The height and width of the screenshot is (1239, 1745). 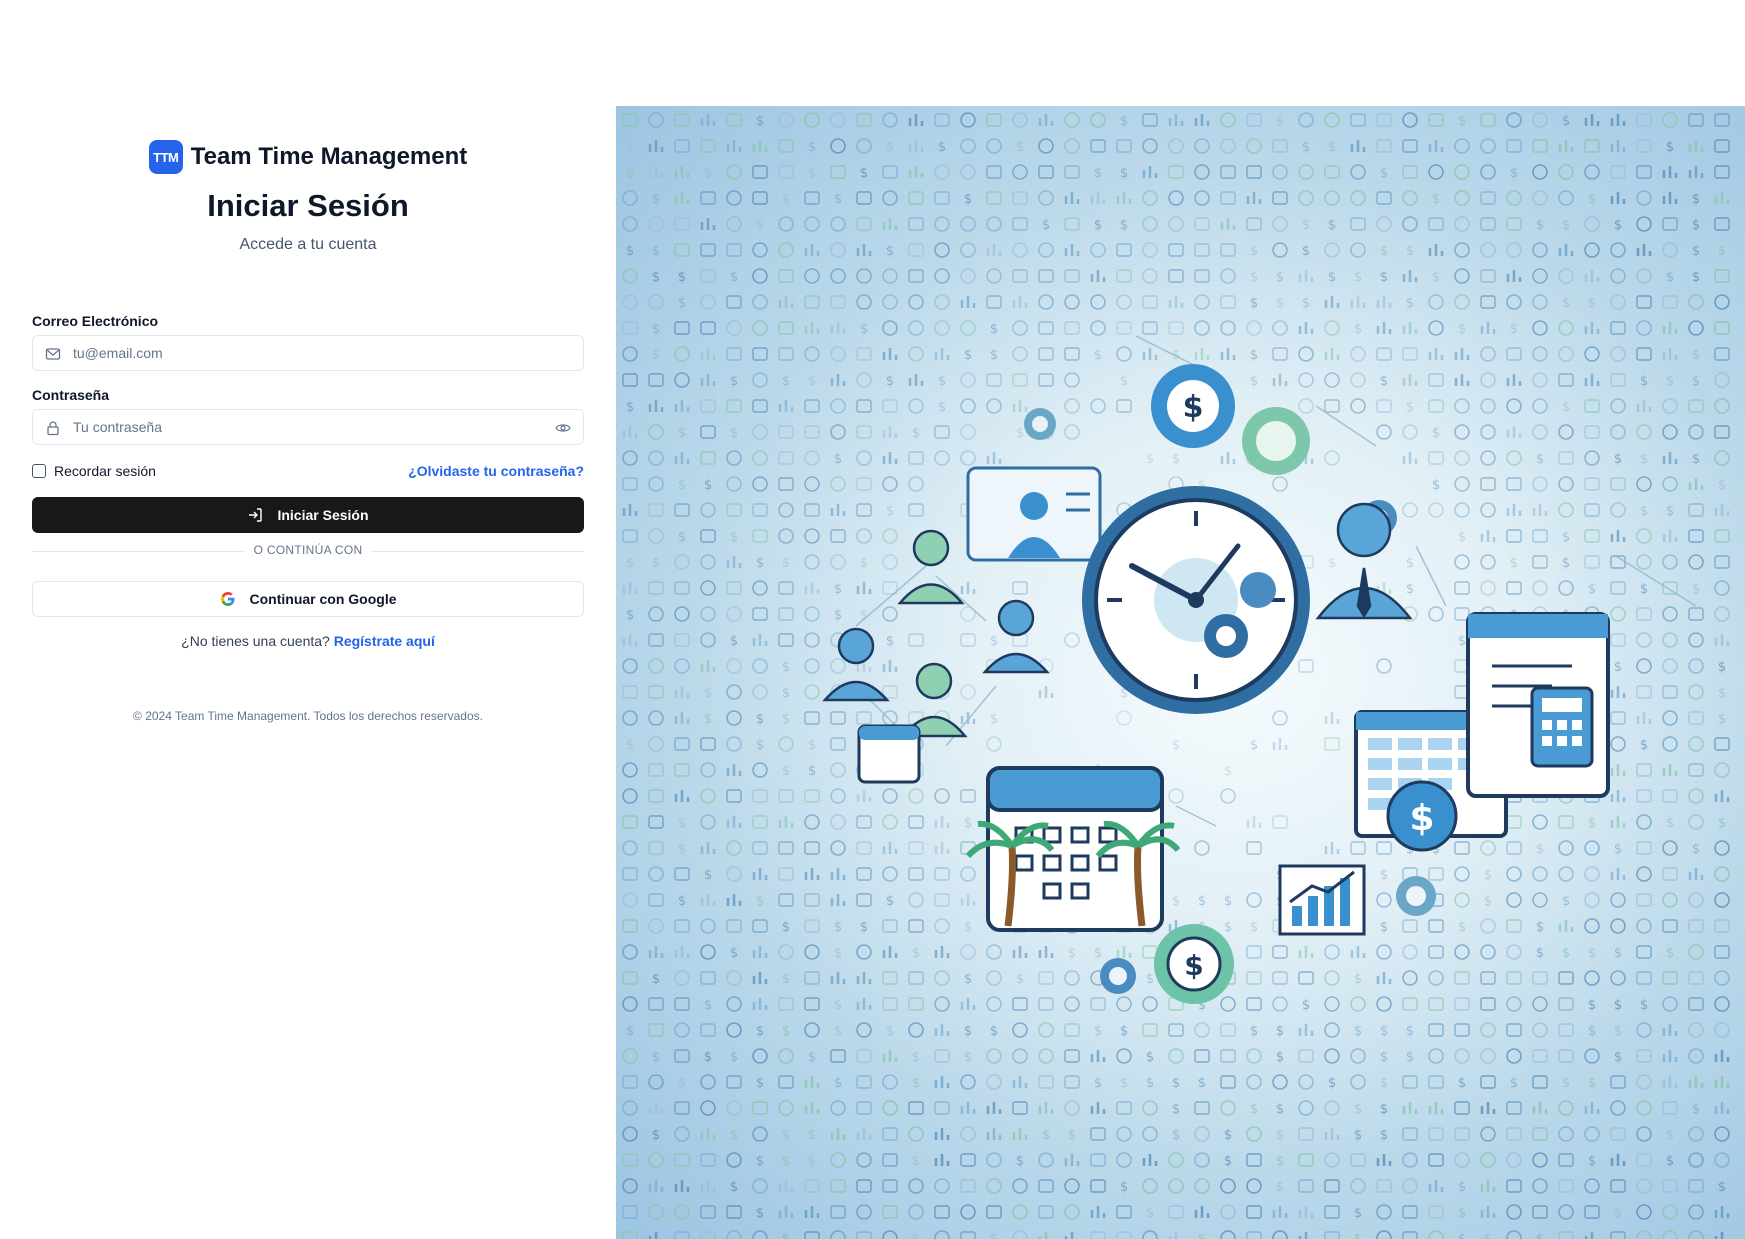 I want to click on eye-icon, so click(x=563, y=428).